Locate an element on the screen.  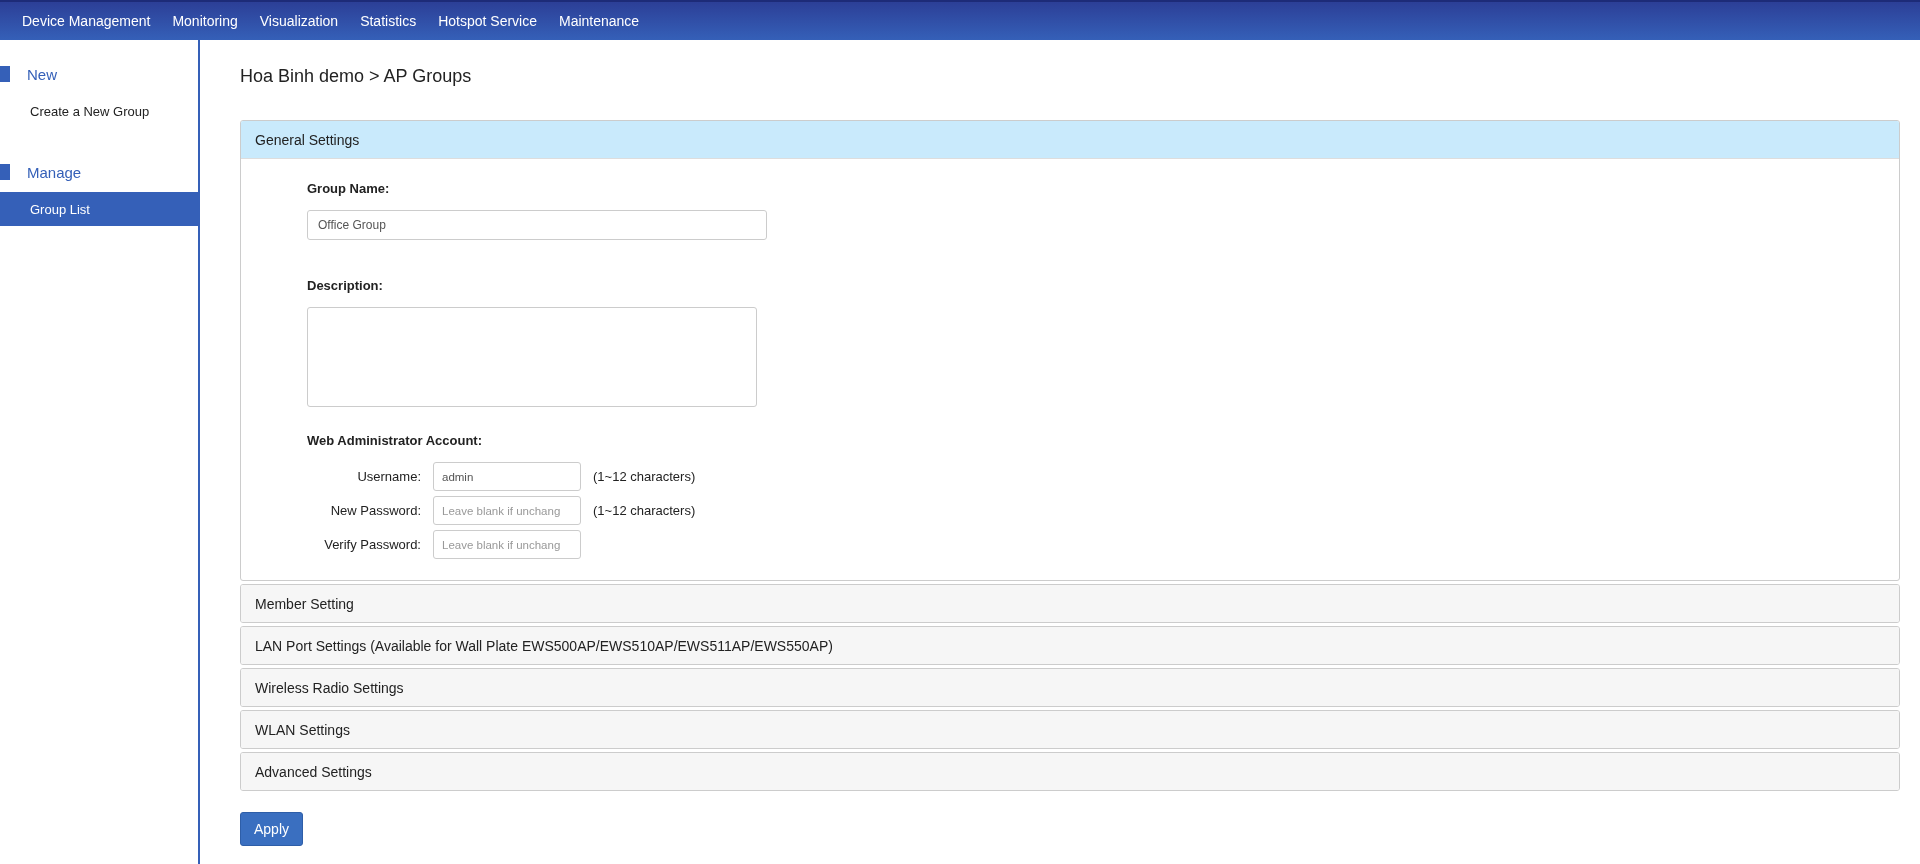
nav-link: Hotspot Service is located at coordinates (487, 21).